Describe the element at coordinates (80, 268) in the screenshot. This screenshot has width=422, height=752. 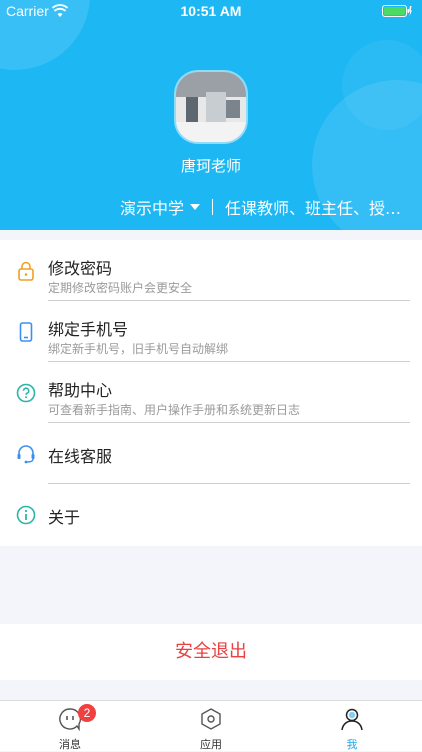
I see `menu-item-title: 修改密码` at that location.